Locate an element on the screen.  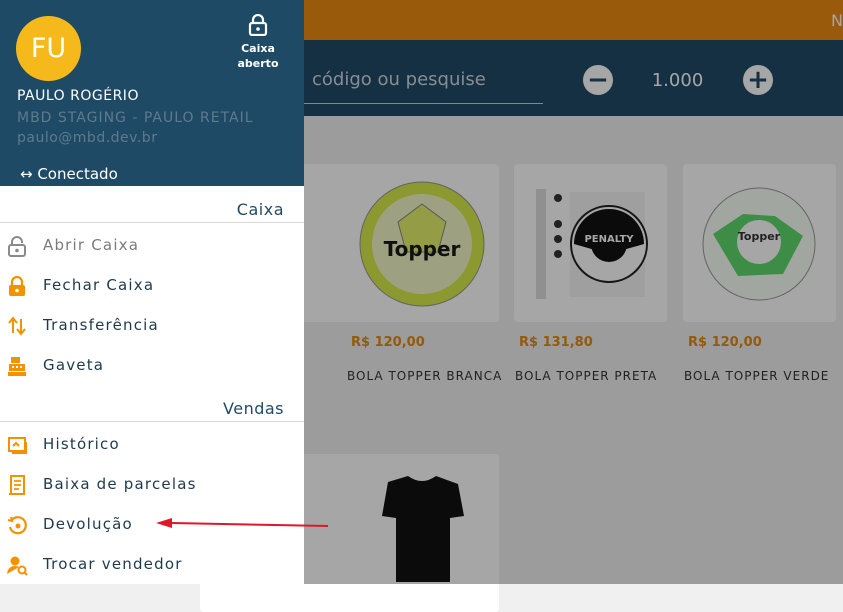
connection-status: ↔ Conectado is located at coordinates (69, 174).